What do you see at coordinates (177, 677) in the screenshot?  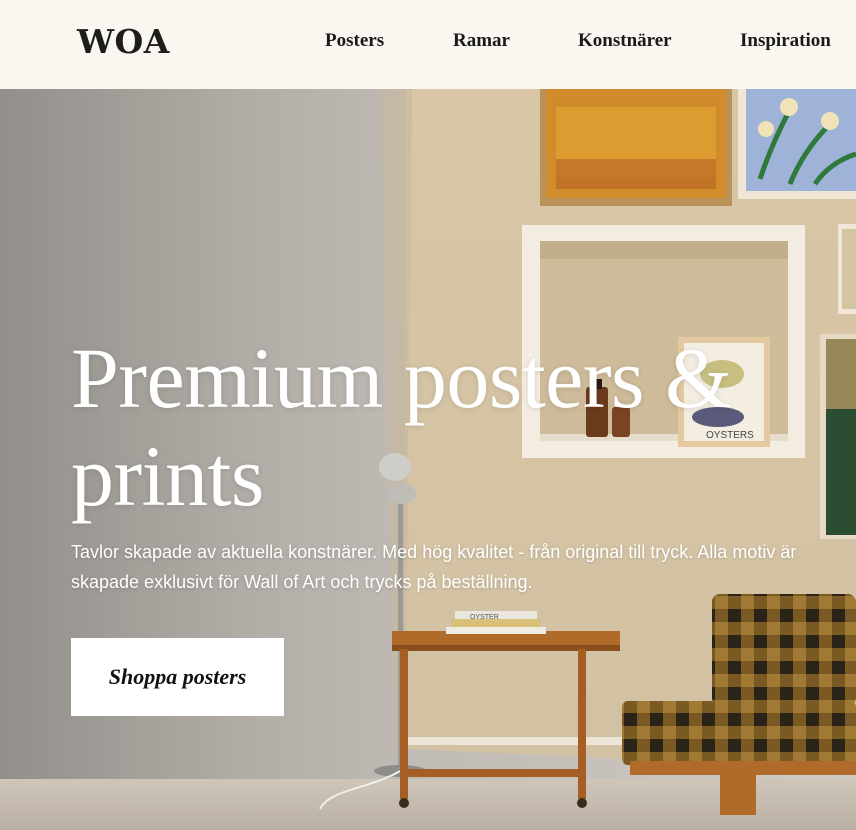 I see `shop-posters-button: Shoppa posters` at bounding box center [177, 677].